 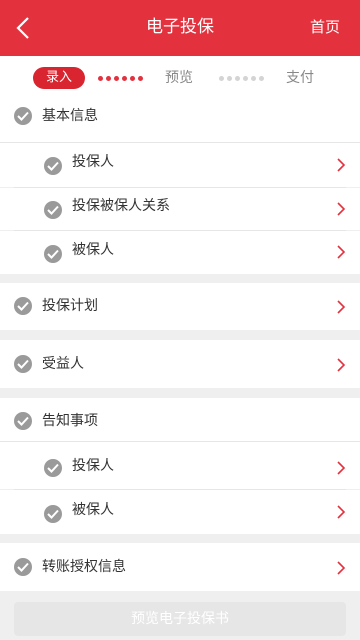 I want to click on section-label: 投保计划, so click(x=70, y=306).